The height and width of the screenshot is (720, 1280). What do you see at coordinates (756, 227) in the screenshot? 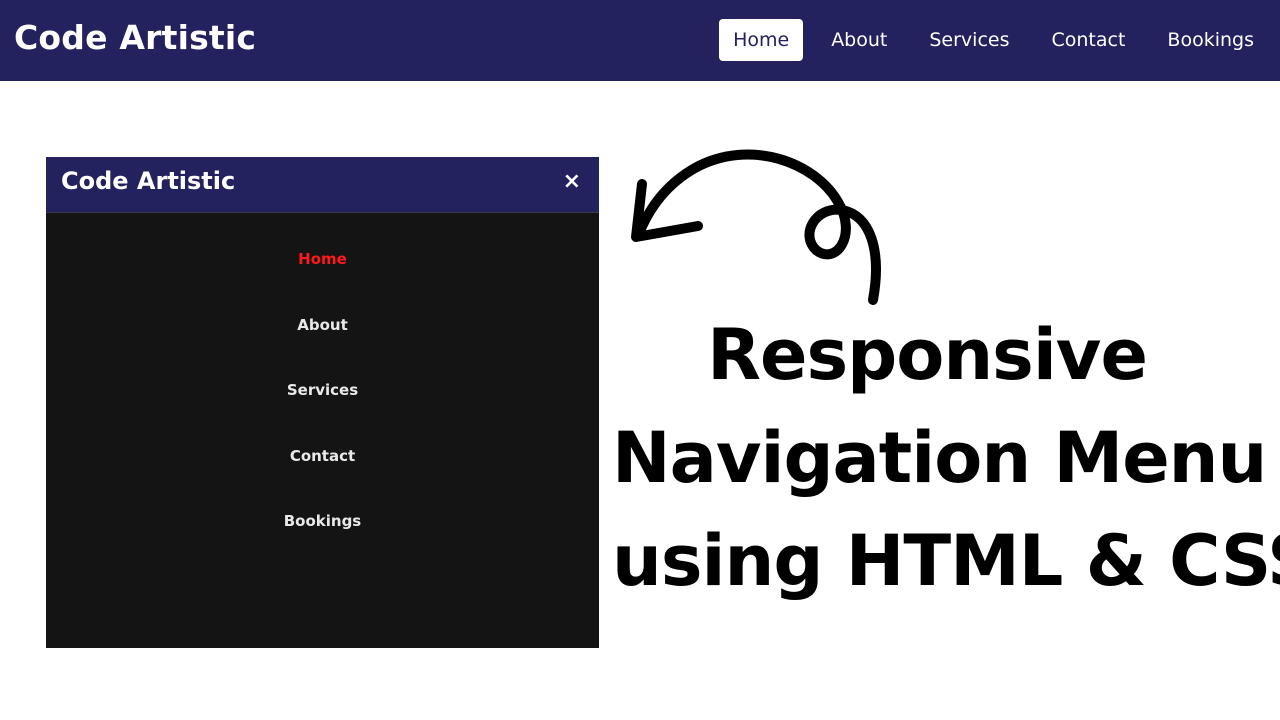
I see `curved-arrow-icon` at bounding box center [756, 227].